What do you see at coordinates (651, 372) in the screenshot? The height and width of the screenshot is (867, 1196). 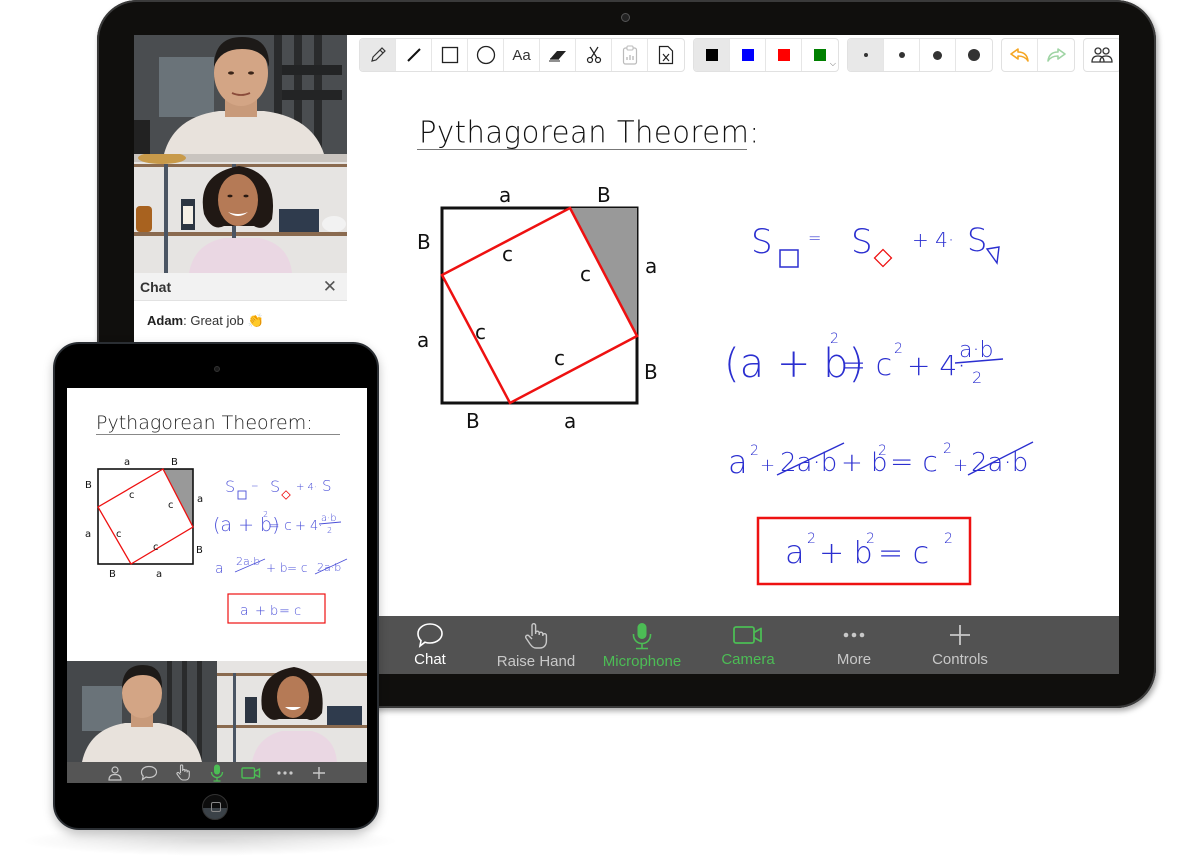 I see `label-right-b: B` at bounding box center [651, 372].